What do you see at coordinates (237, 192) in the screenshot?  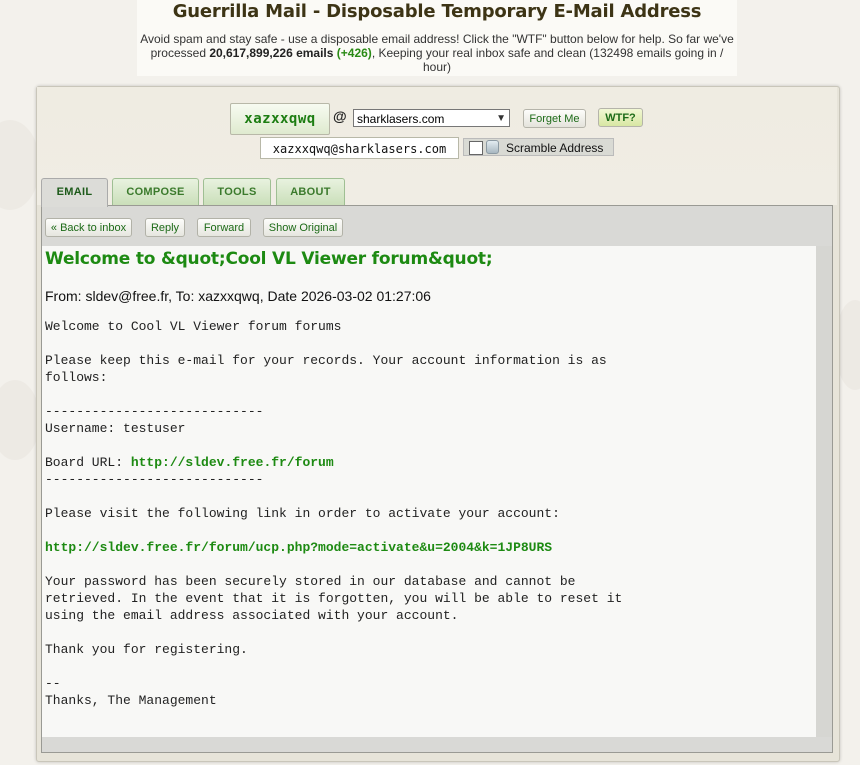 I see `tab-tools: TOOLS` at bounding box center [237, 192].